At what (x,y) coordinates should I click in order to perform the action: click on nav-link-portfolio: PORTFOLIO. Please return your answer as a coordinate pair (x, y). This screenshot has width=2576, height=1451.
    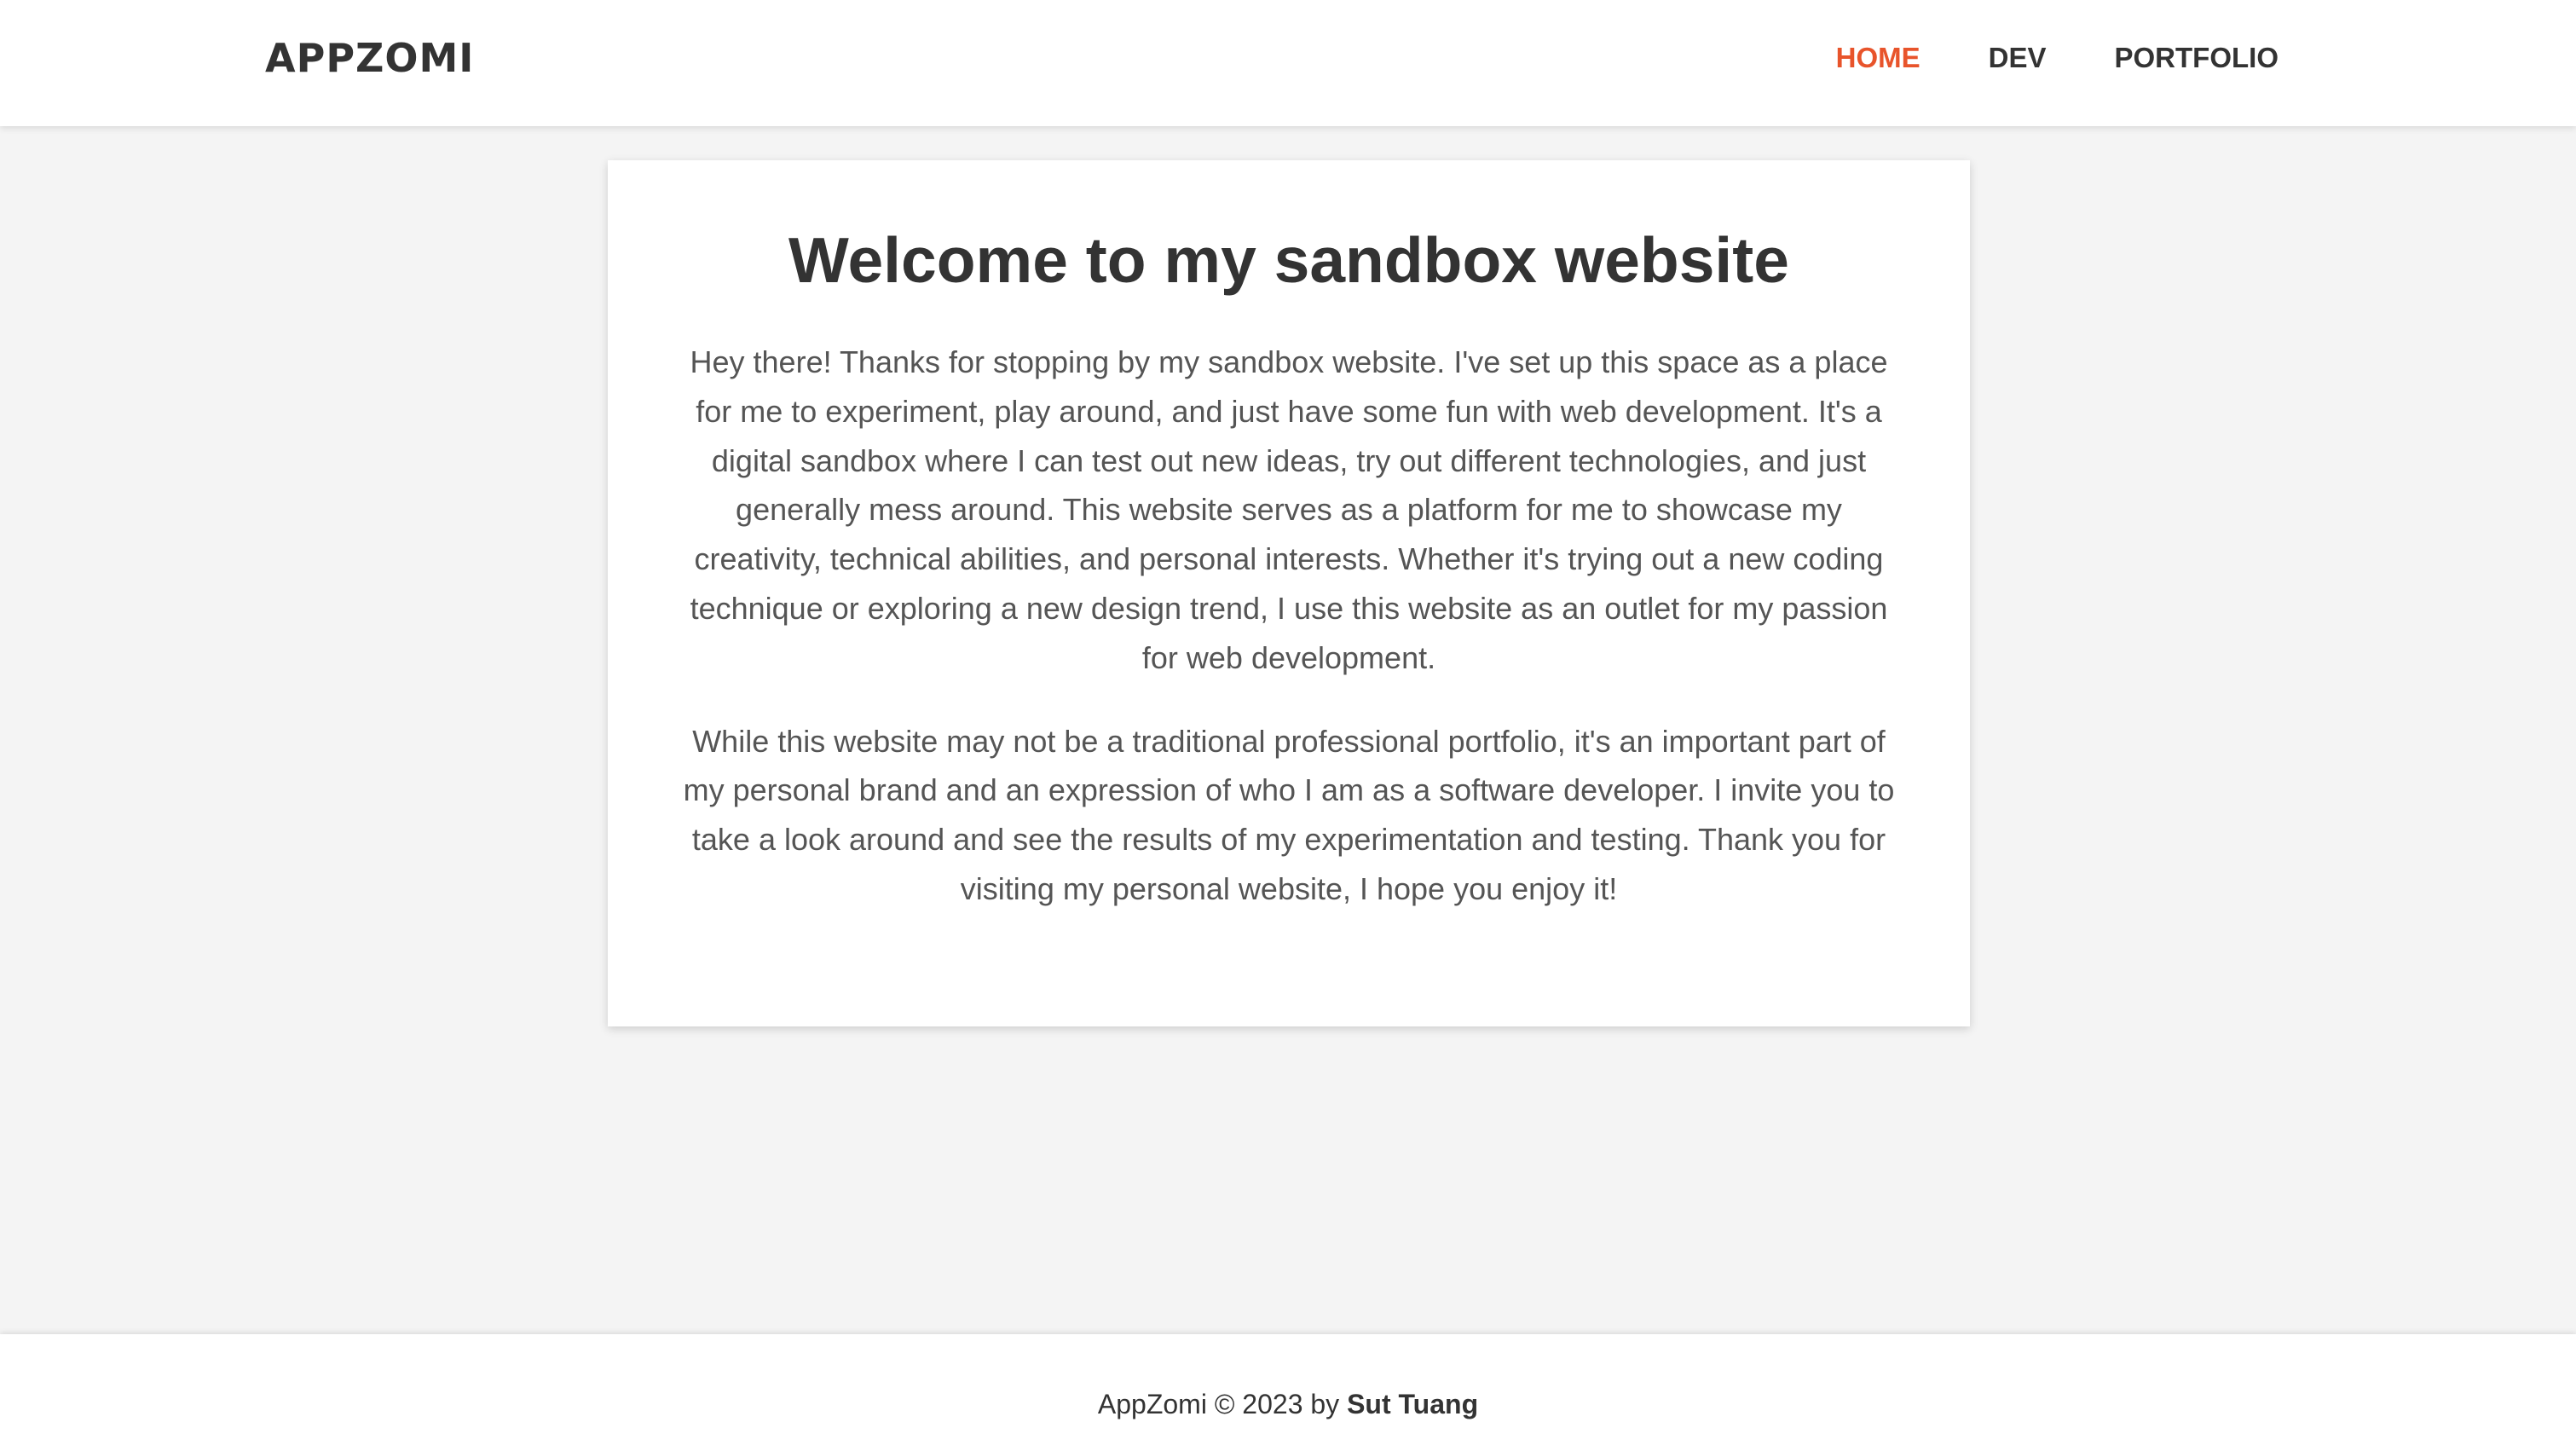
    Looking at the image, I should click on (2197, 58).